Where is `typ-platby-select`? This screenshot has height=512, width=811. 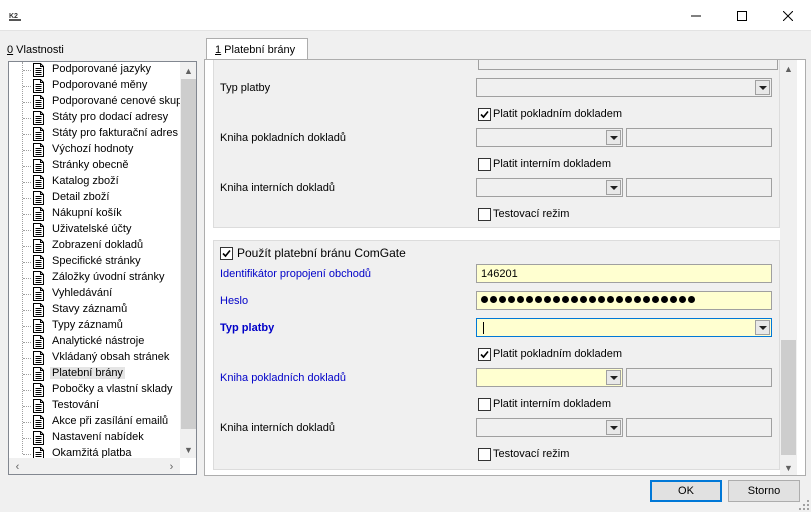 typ-platby-select is located at coordinates (624, 87).